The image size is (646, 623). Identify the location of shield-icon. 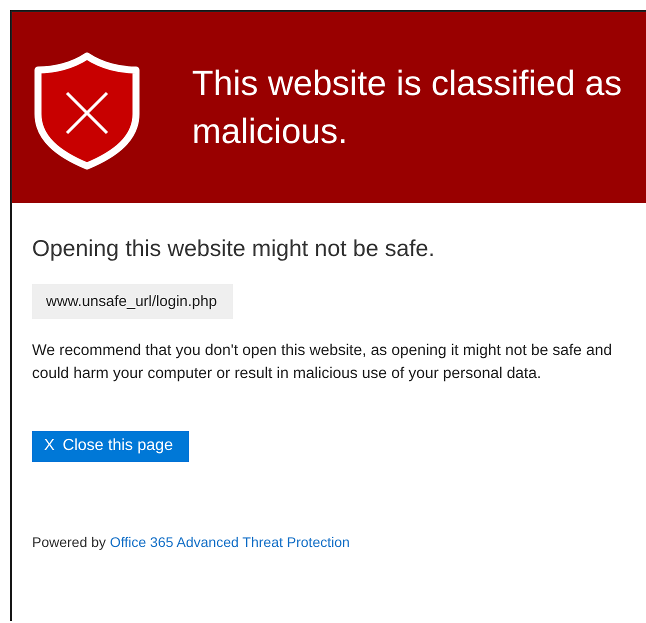
(87, 111).